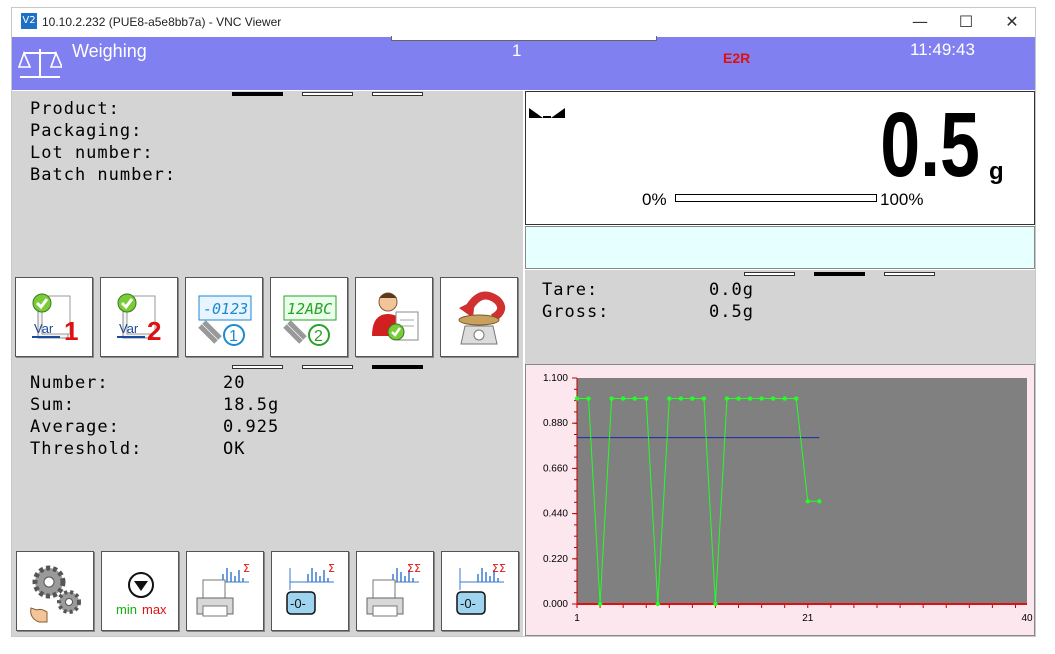 This screenshot has width=1055, height=654. What do you see at coordinates (309, 309) in the screenshot?
I see `alpha-code-text: 12ABC` at bounding box center [309, 309].